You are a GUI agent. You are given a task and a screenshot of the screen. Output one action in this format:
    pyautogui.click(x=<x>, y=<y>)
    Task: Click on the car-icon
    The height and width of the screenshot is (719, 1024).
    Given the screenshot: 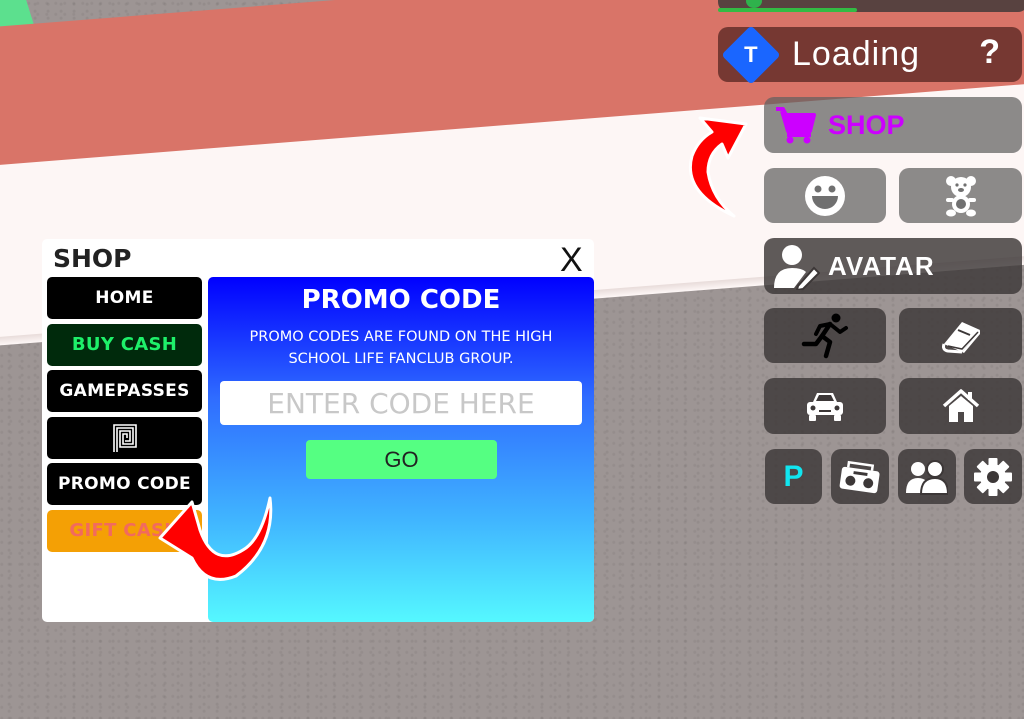 What is the action you would take?
    pyautogui.click(x=825, y=407)
    